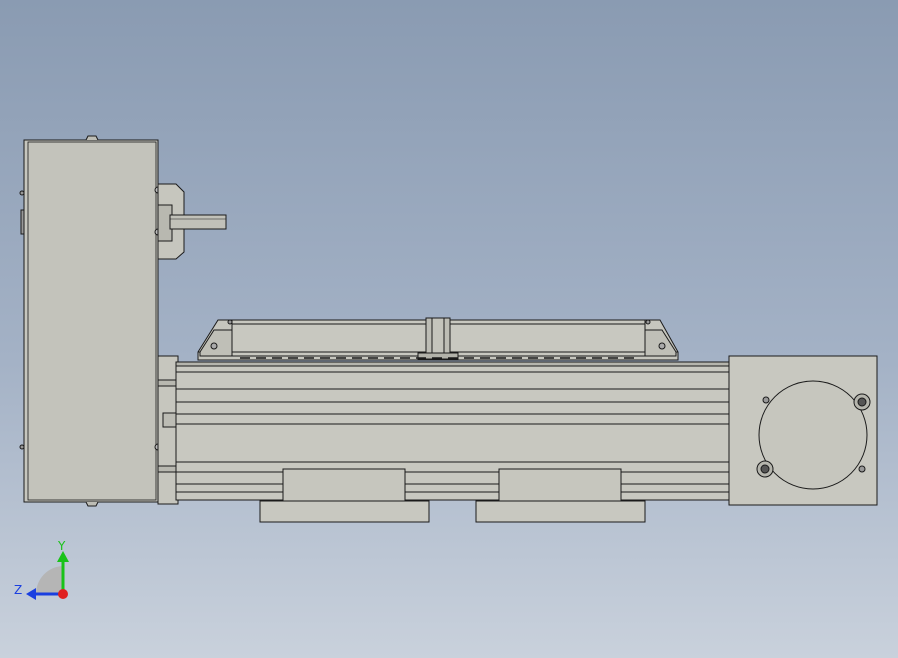 This screenshot has width=898, height=658. I want to click on hole-bottom-right, so click(862, 469).